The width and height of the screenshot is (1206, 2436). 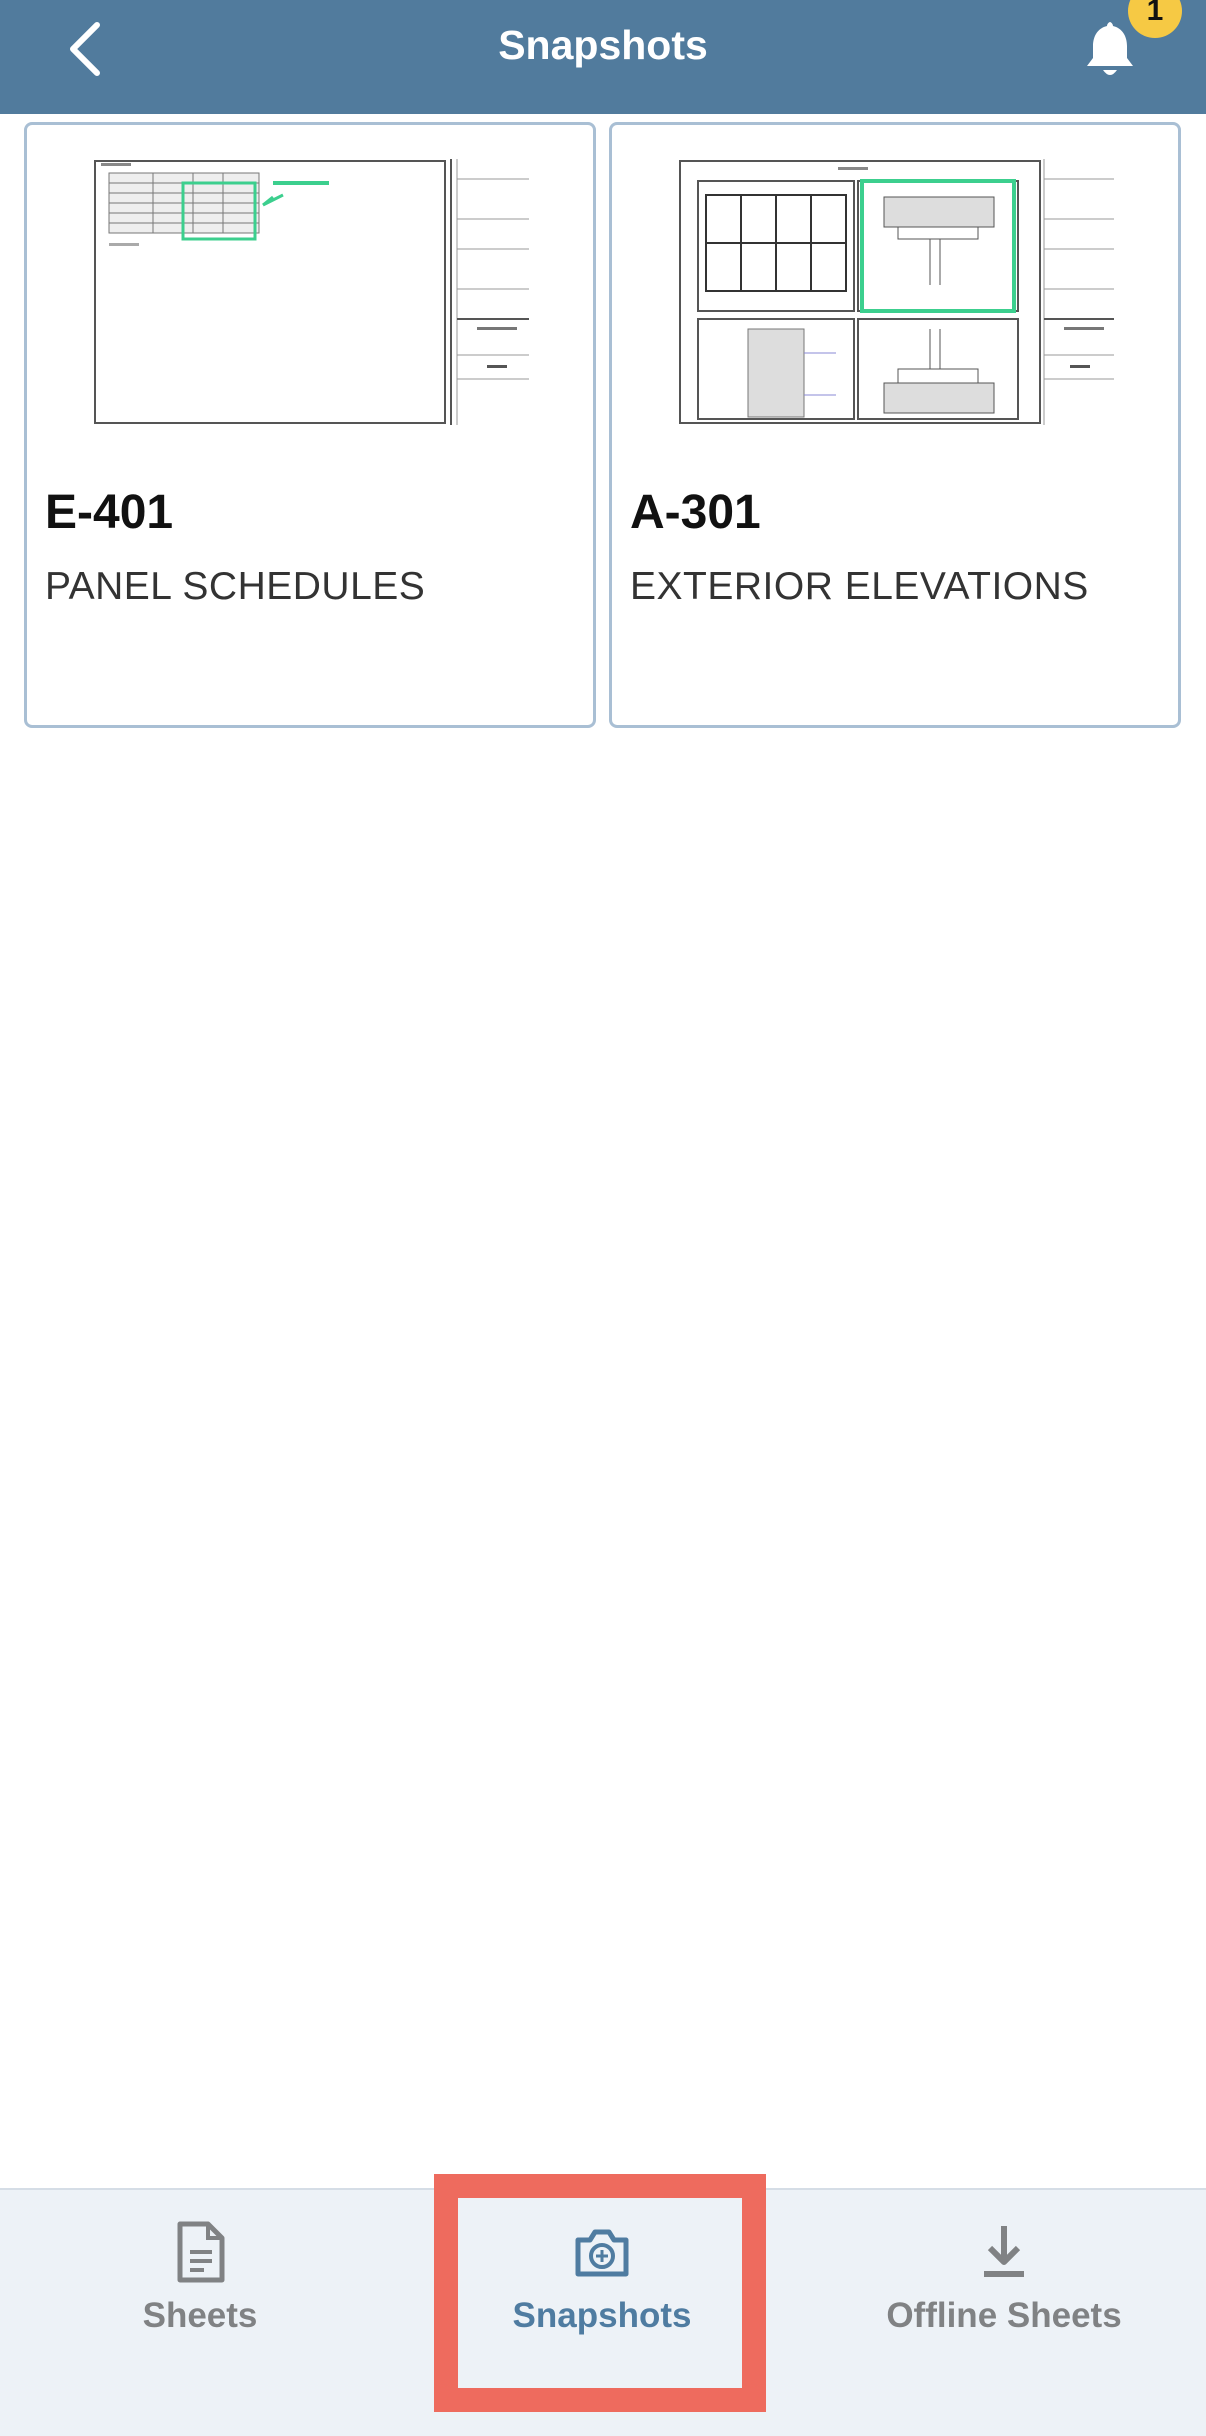 What do you see at coordinates (602, 2315) in the screenshot?
I see `tab-label: Snapshots` at bounding box center [602, 2315].